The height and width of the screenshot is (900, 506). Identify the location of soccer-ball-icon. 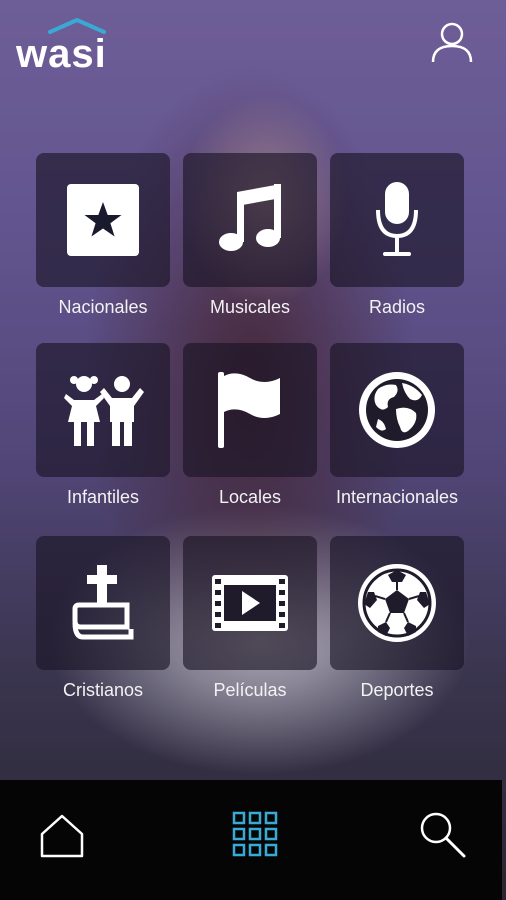
(397, 603).